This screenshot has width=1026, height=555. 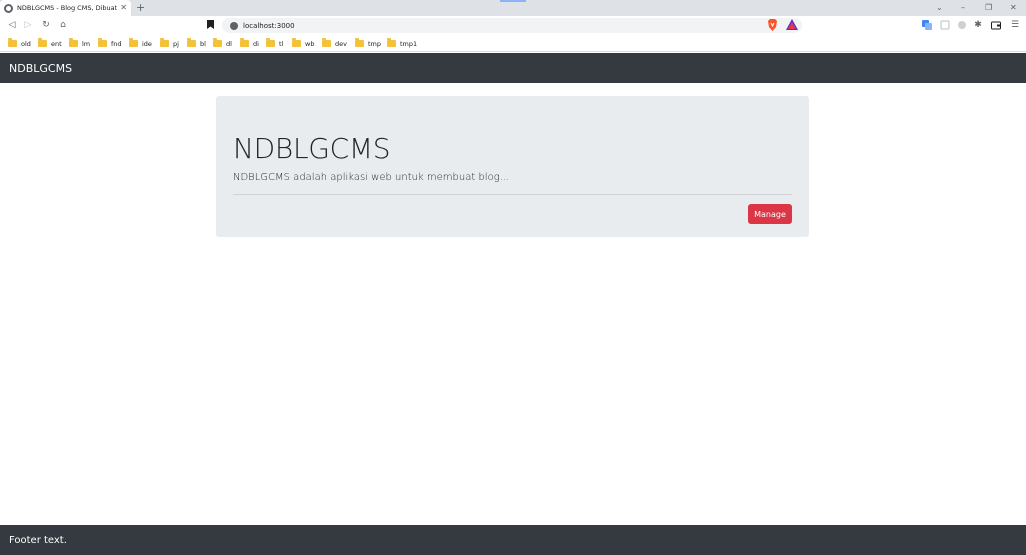 What do you see at coordinates (210, 24) in the screenshot?
I see `bookmark-icon` at bounding box center [210, 24].